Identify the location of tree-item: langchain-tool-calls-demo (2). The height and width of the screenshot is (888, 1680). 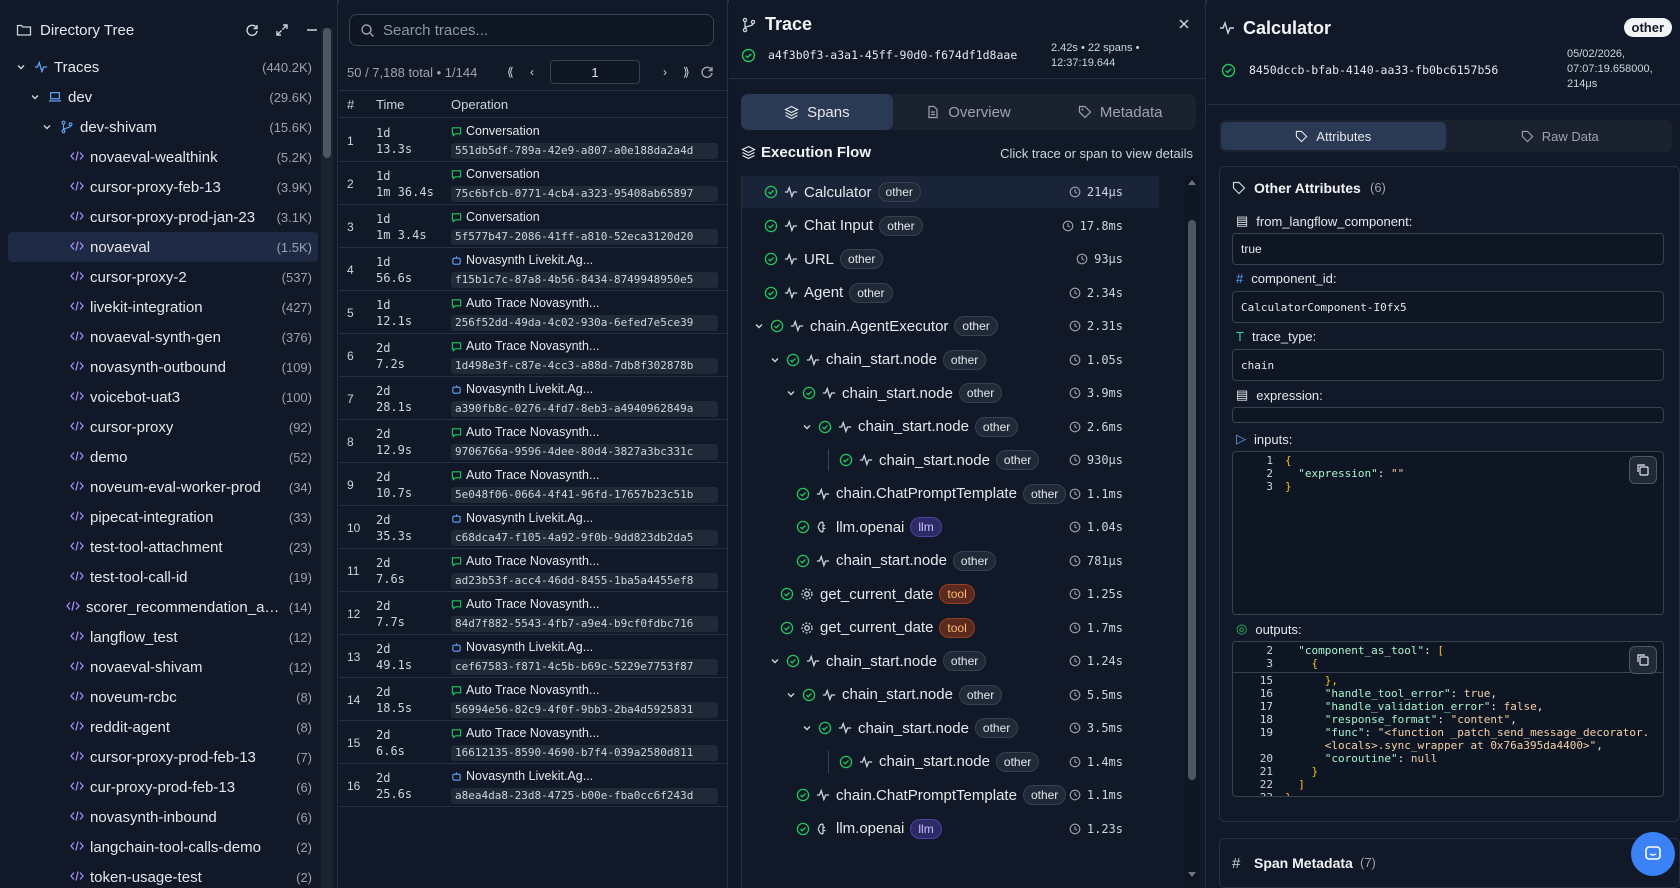
(163, 847).